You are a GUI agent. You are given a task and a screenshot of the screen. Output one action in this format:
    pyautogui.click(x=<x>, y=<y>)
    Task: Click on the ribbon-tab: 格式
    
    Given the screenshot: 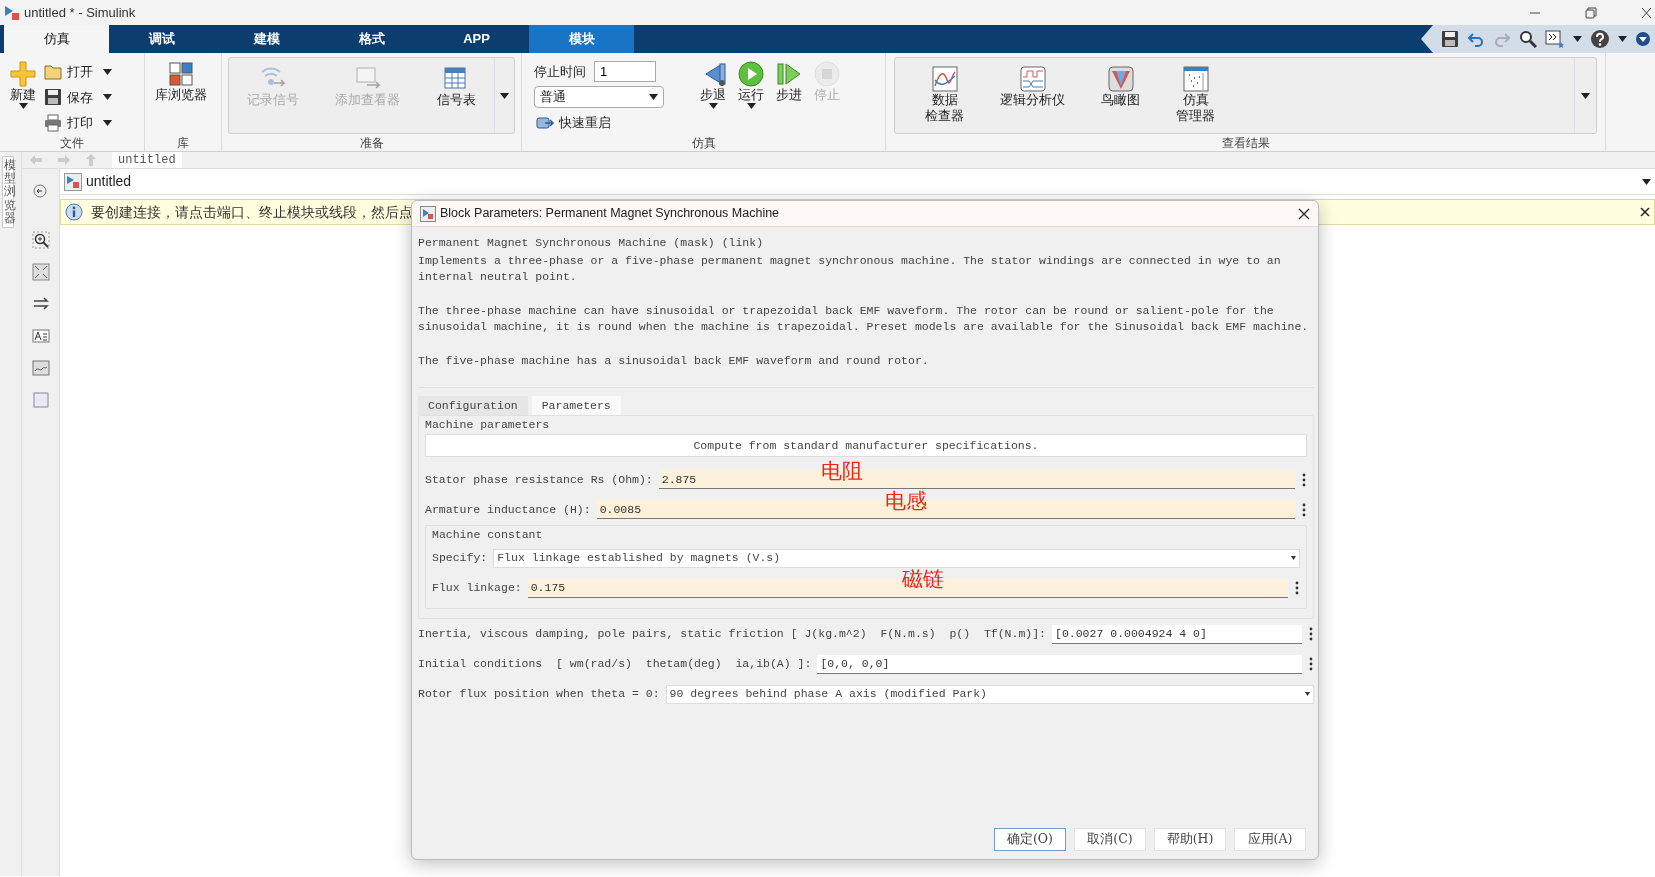 What is the action you would take?
    pyautogui.click(x=371, y=39)
    